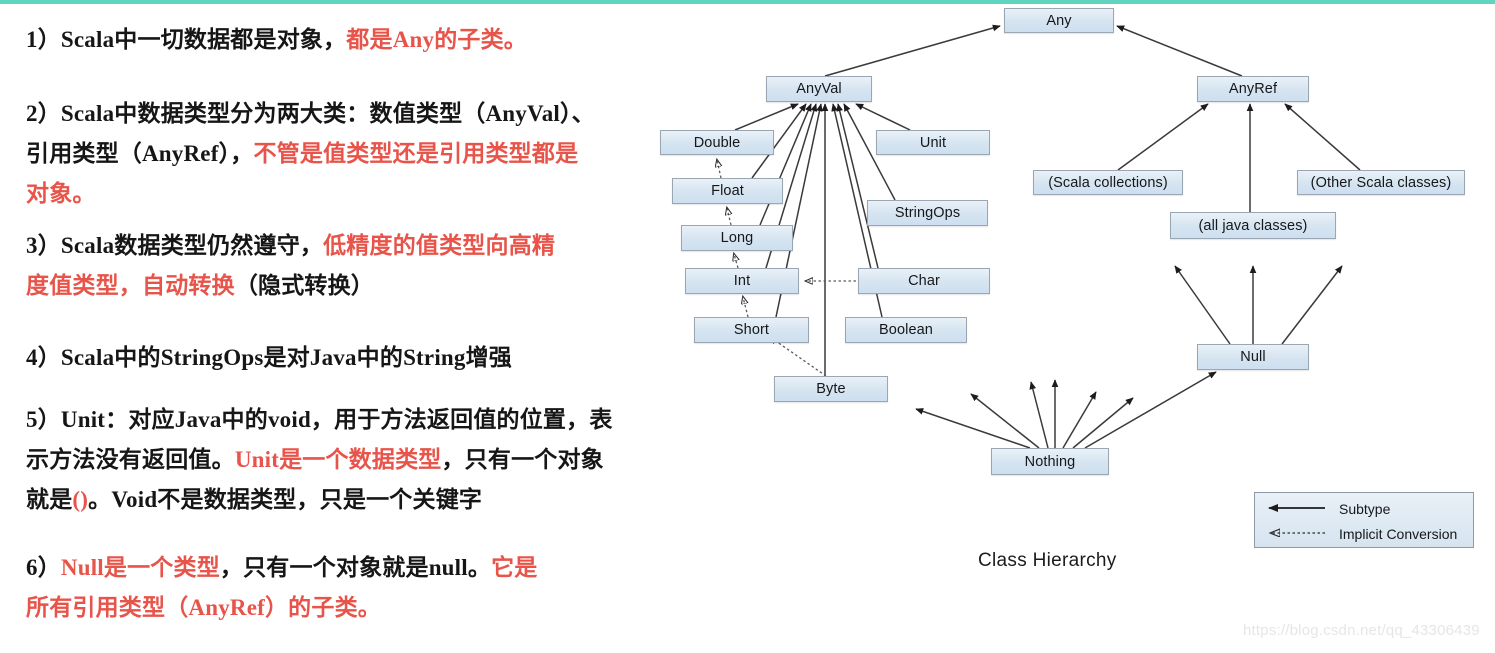  Describe the element at coordinates (819, 89) in the screenshot. I see `node-anyval: AnyVal` at that location.